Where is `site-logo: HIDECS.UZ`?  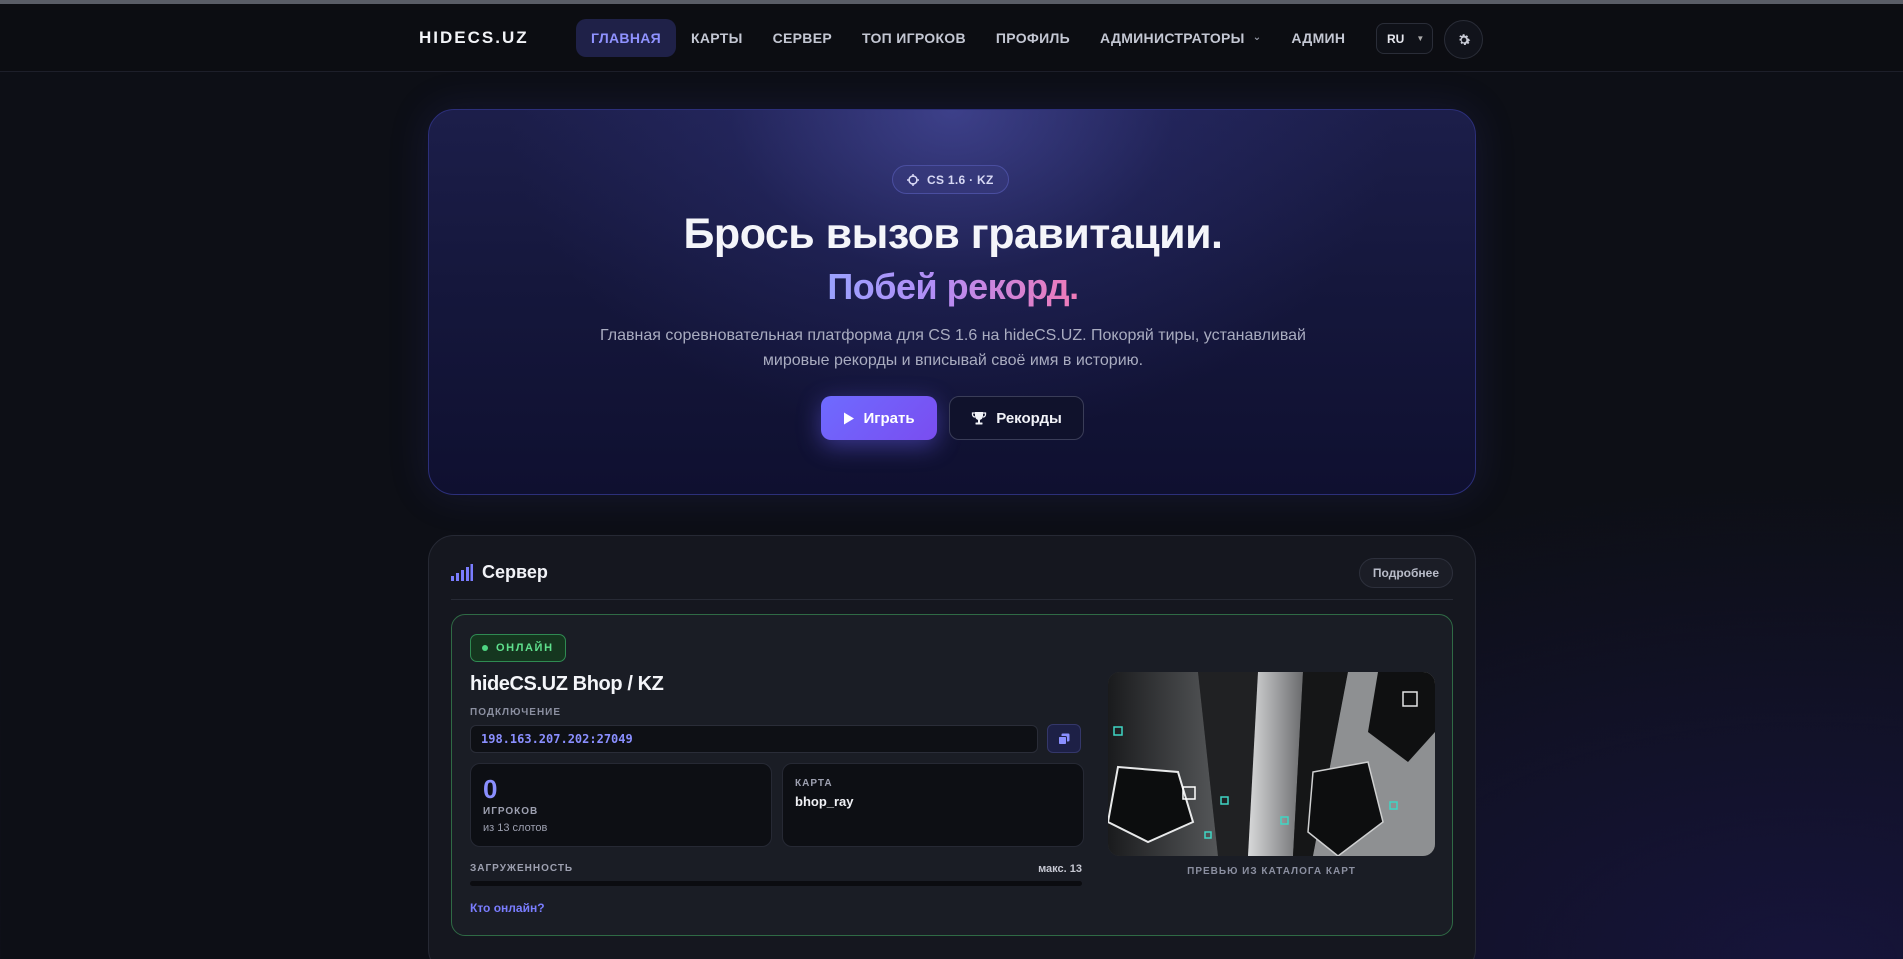
site-logo: HIDECS.UZ is located at coordinates (474, 38).